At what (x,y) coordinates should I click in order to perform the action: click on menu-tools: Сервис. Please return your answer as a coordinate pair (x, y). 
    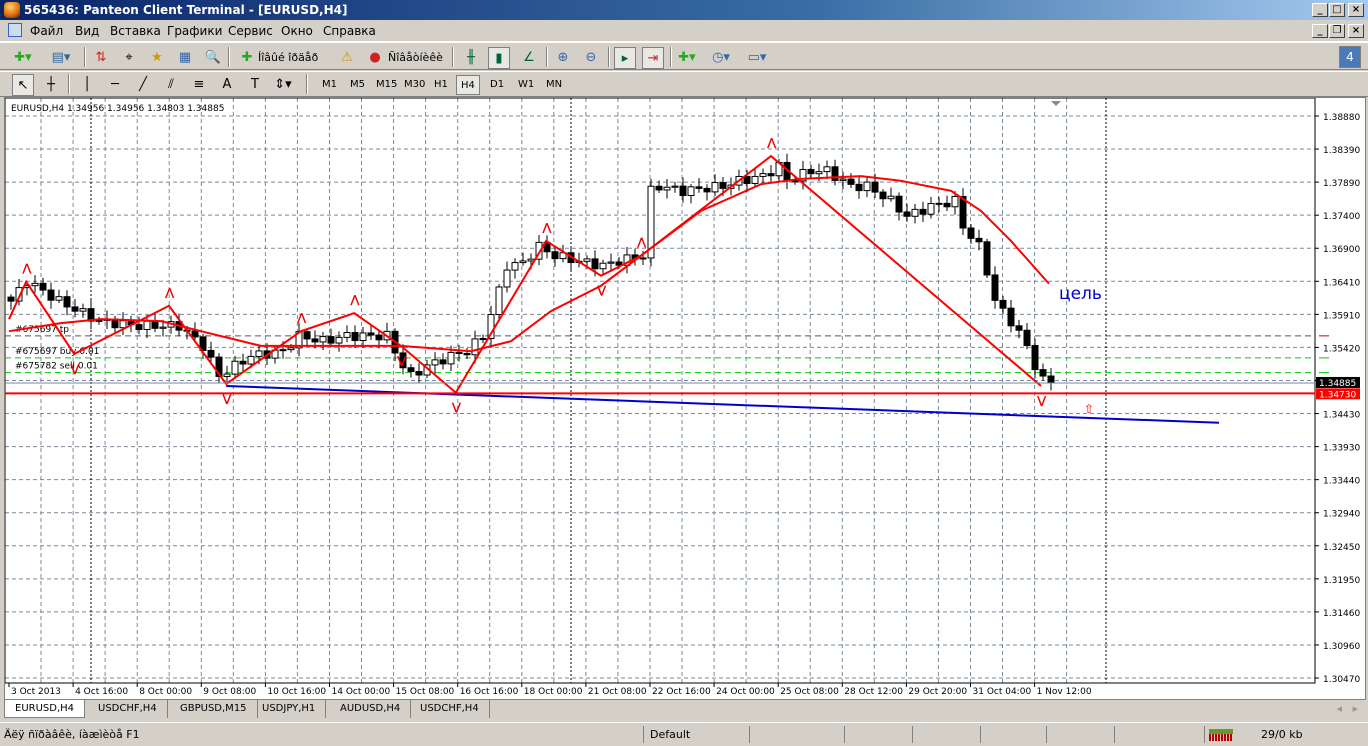
    Looking at the image, I should click on (250, 31).